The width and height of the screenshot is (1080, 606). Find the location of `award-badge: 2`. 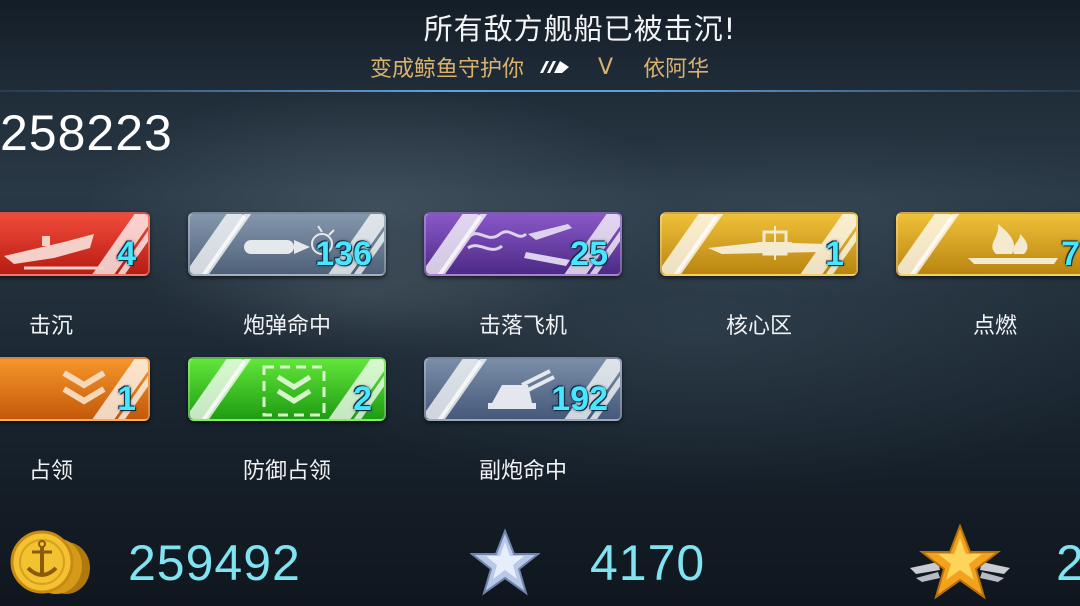

award-badge: 2 is located at coordinates (287, 389).